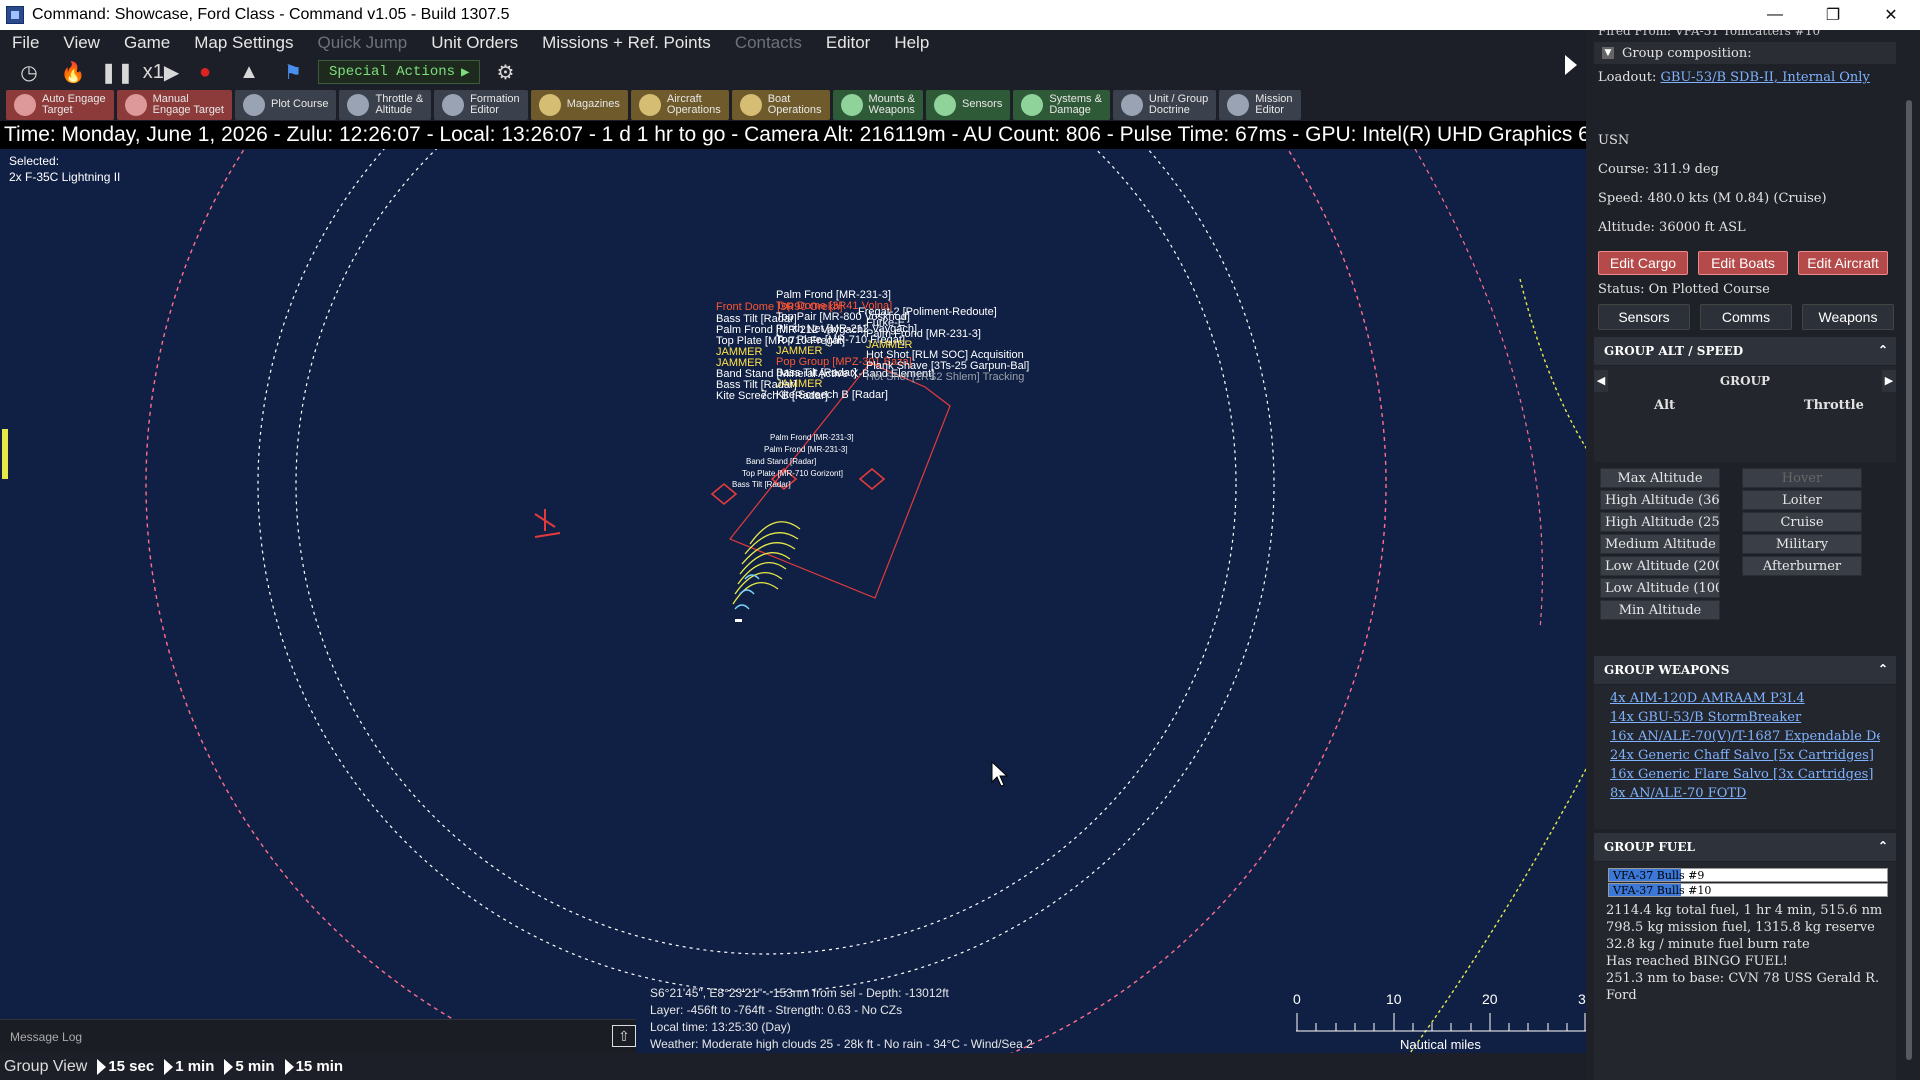 This screenshot has height=1080, width=1920. Describe the element at coordinates (1843, 263) in the screenshot. I see `edit-aircraft-button: Edit Aircraft` at that location.